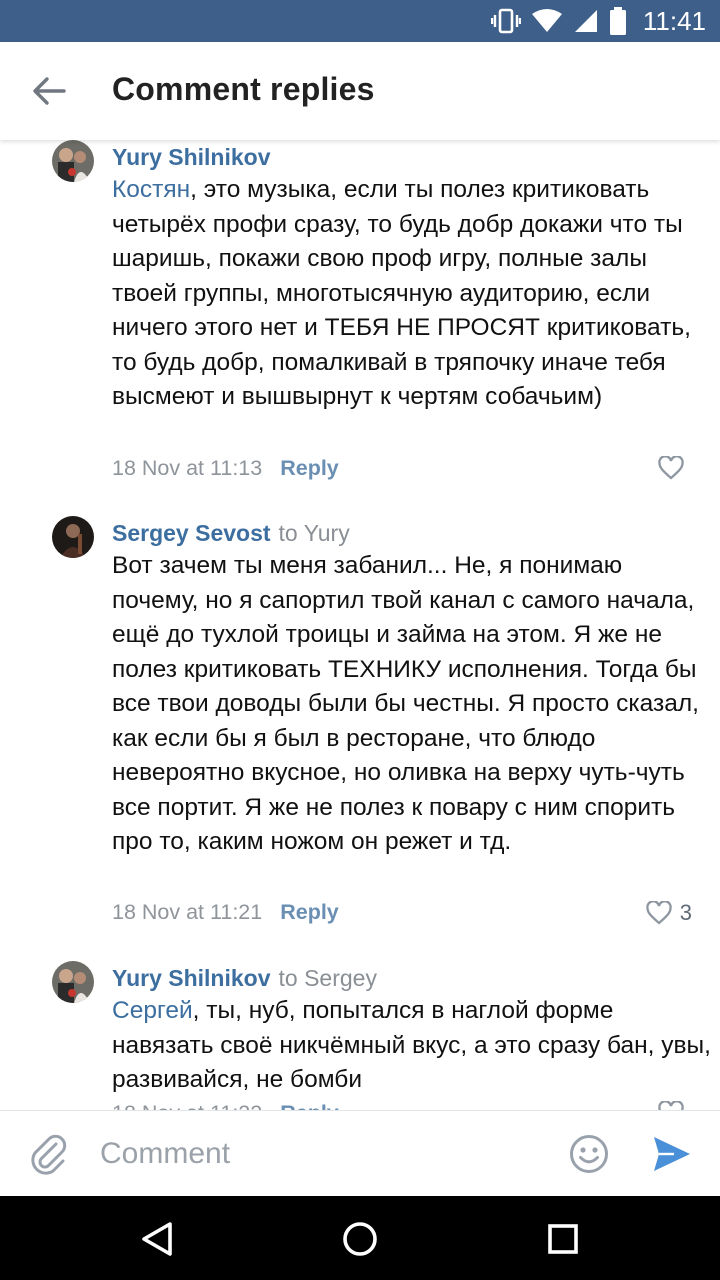 This screenshot has height=1280, width=720. I want to click on nav-recents-button, so click(563, 1239).